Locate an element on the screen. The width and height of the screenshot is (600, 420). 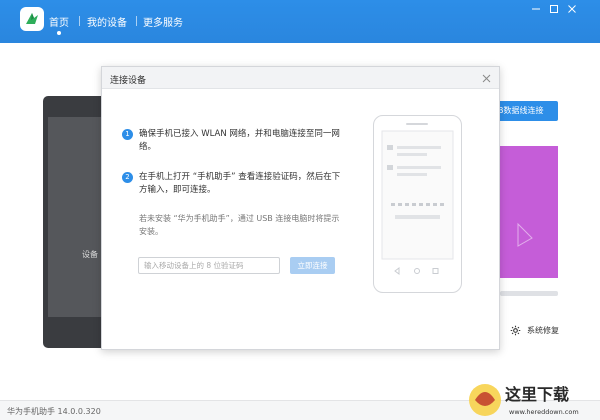
step-number-badge: 1 is located at coordinates (127, 134).